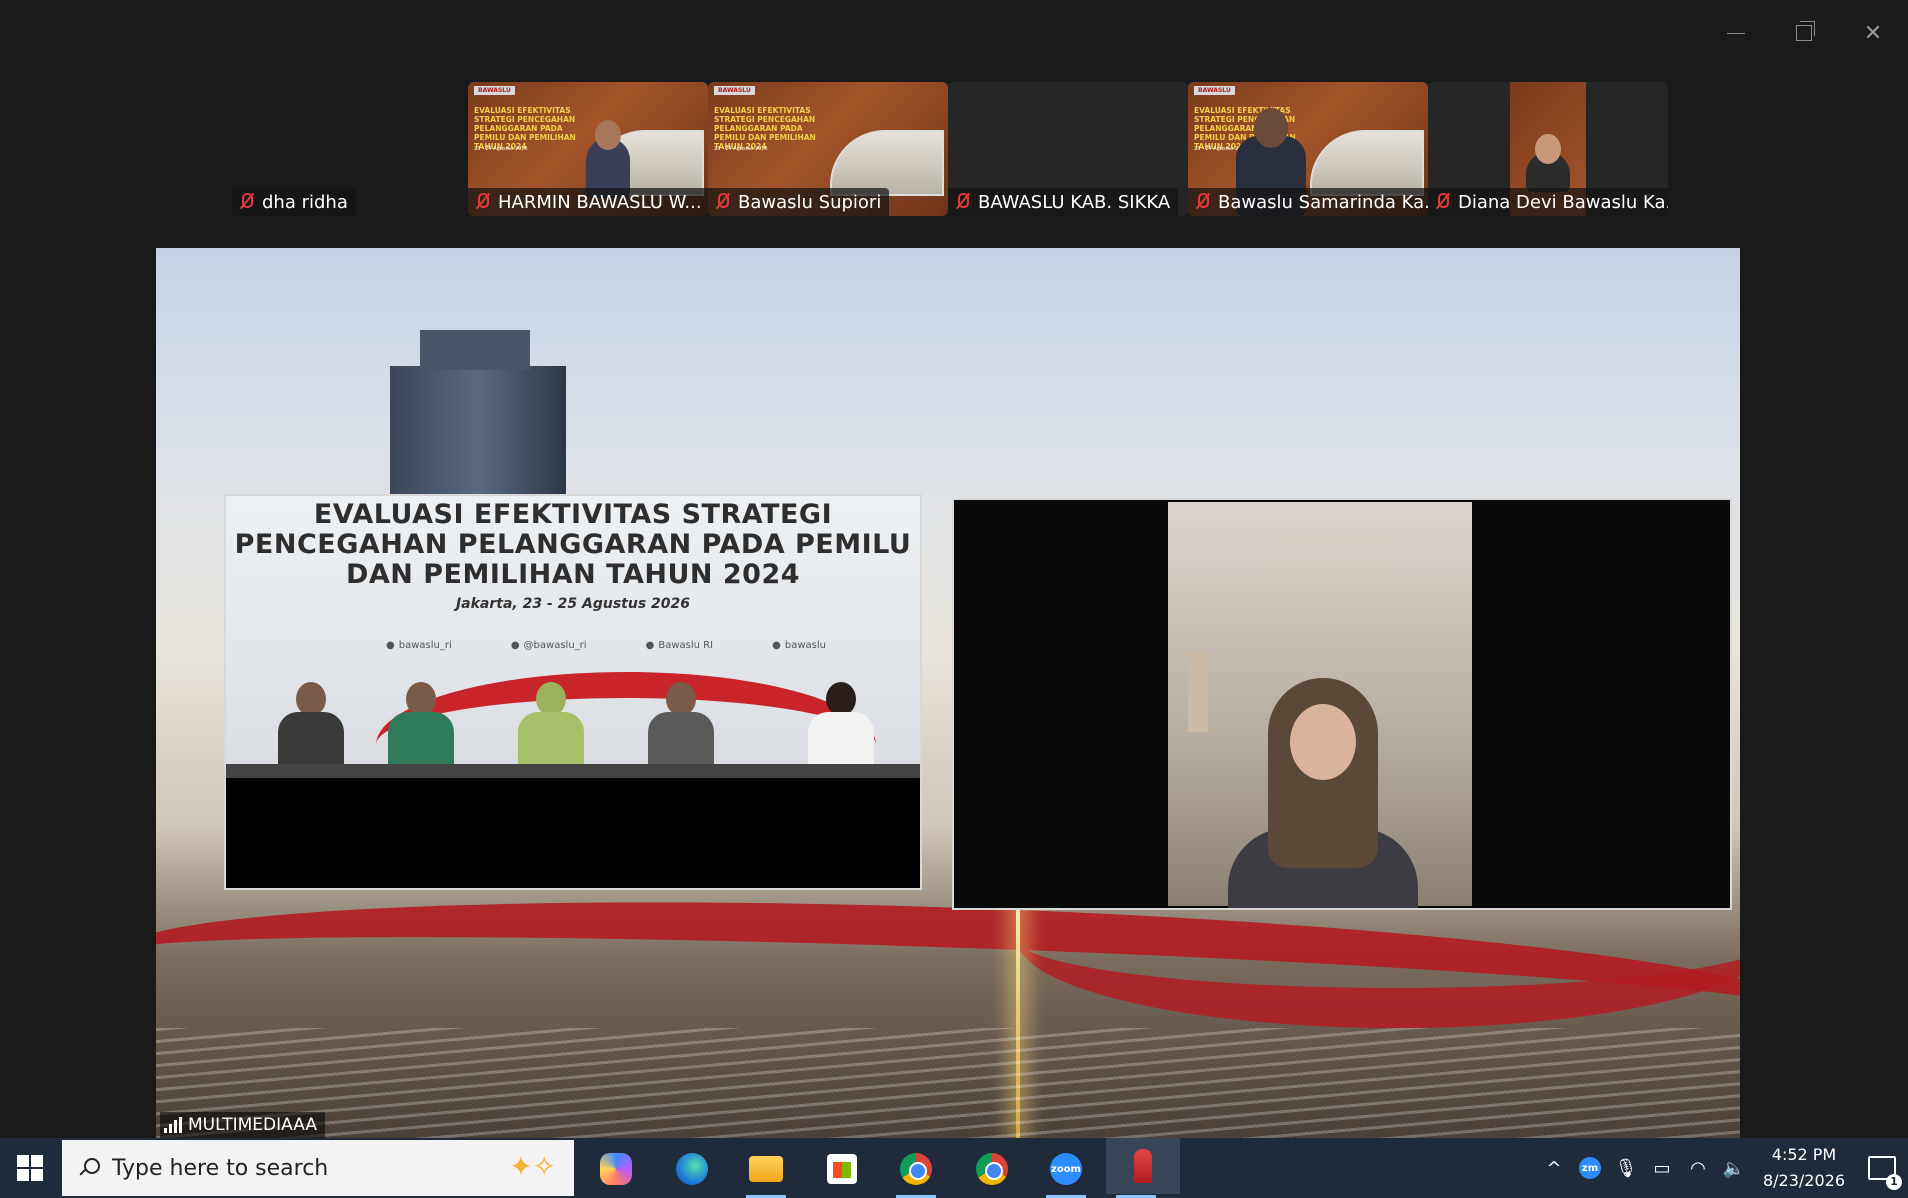 The width and height of the screenshot is (1908, 1198). I want to click on background-stripes, so click(948, 1083).